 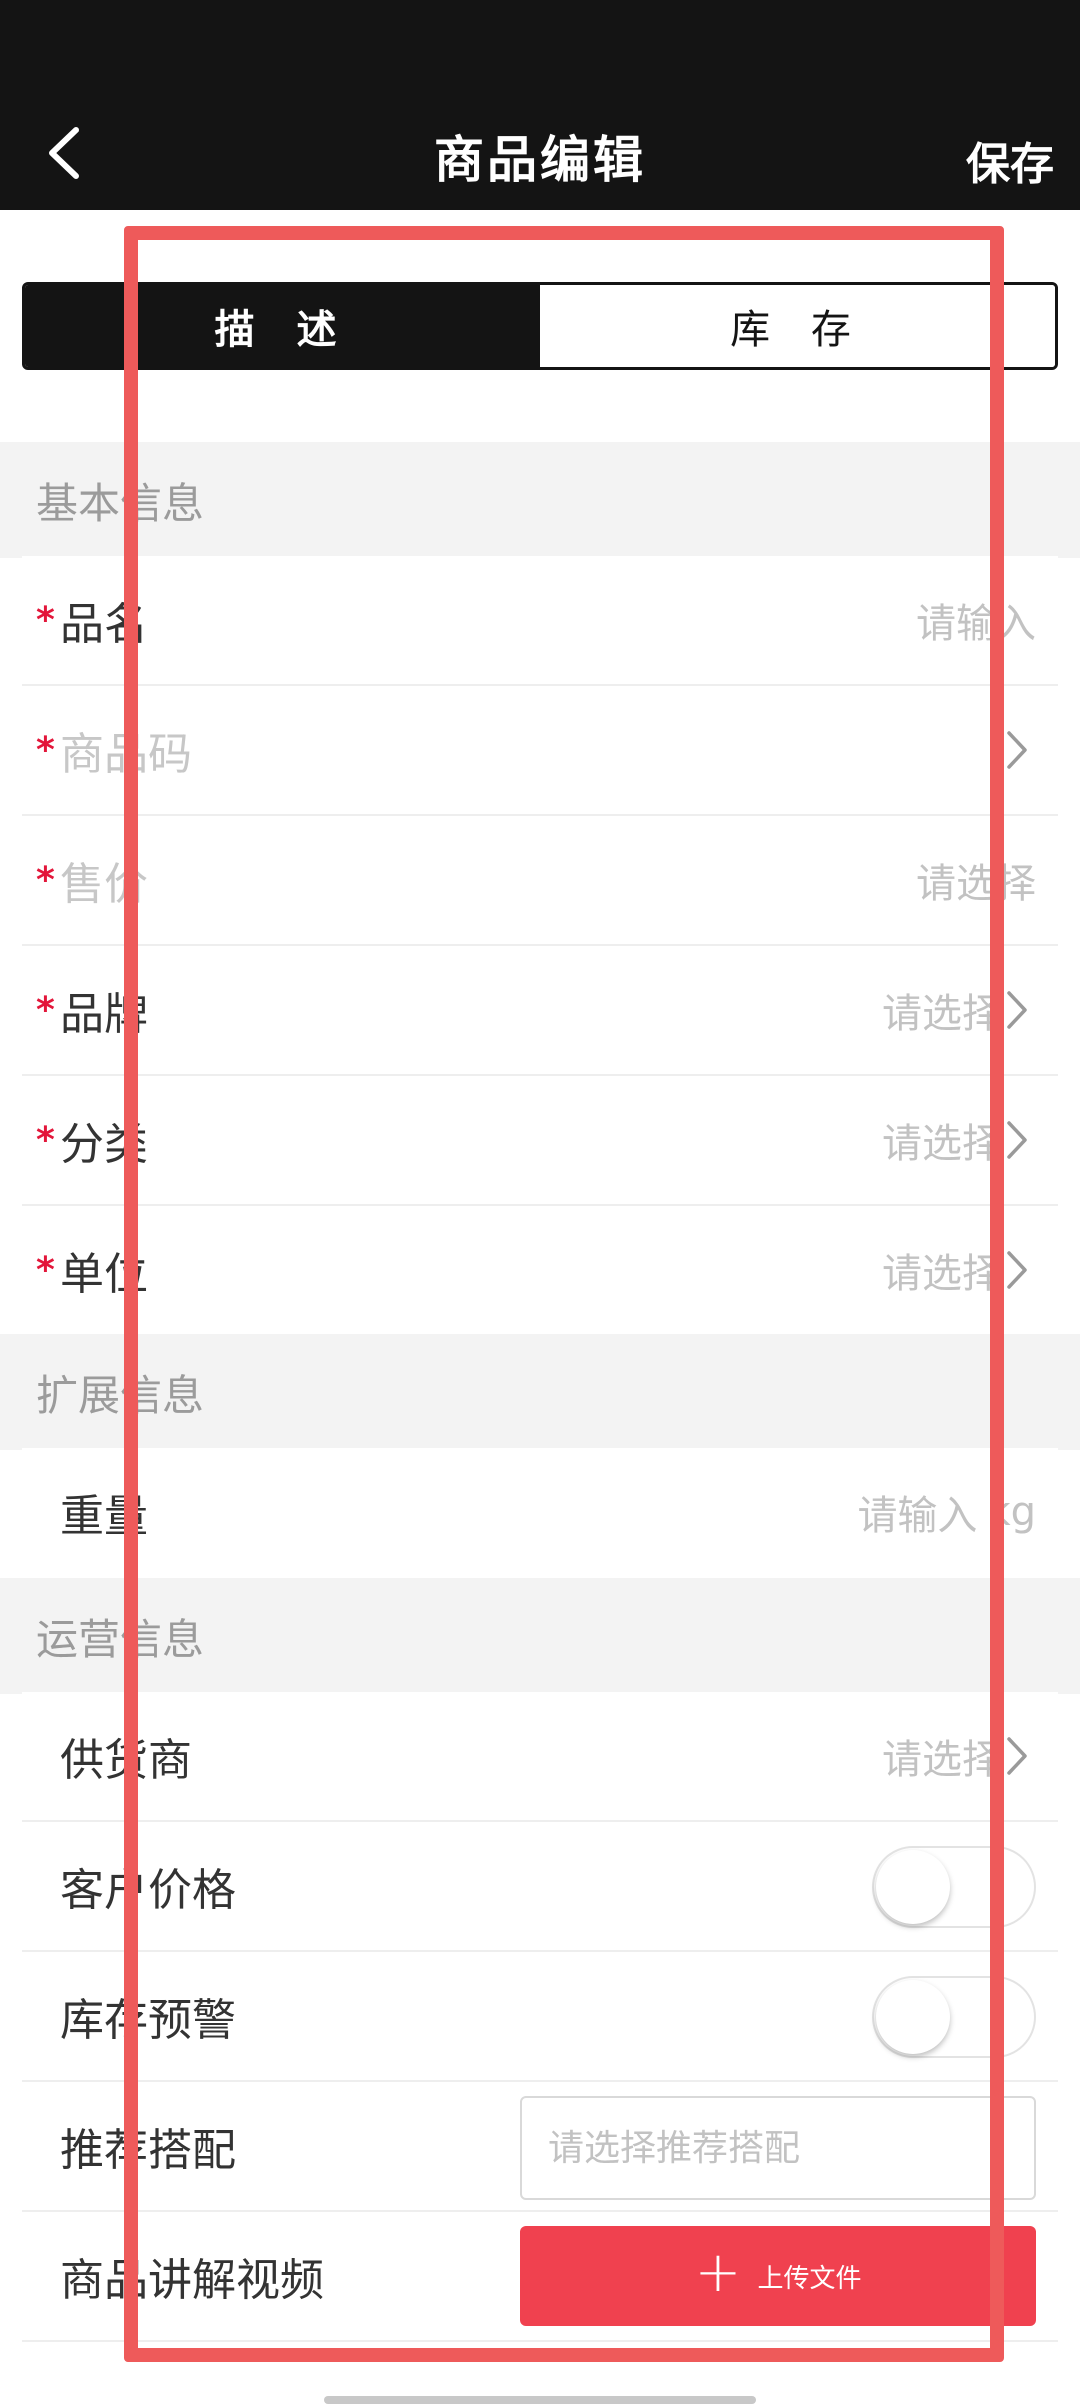 What do you see at coordinates (778, 2148) in the screenshot?
I see `recommend-input` at bounding box center [778, 2148].